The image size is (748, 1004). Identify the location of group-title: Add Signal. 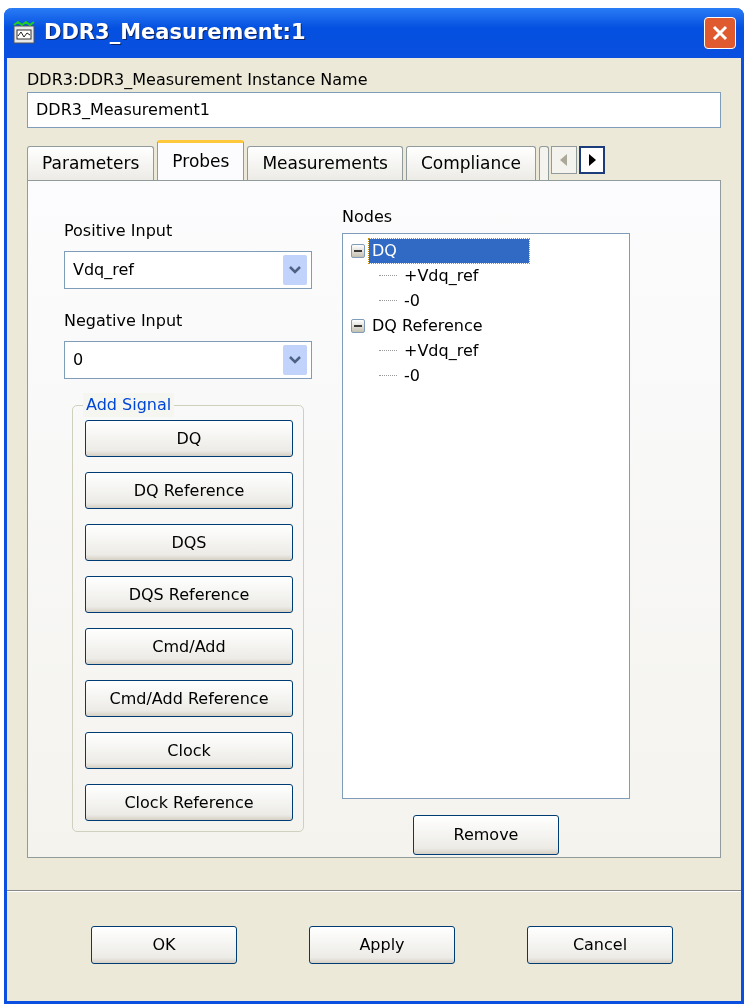
(129, 405).